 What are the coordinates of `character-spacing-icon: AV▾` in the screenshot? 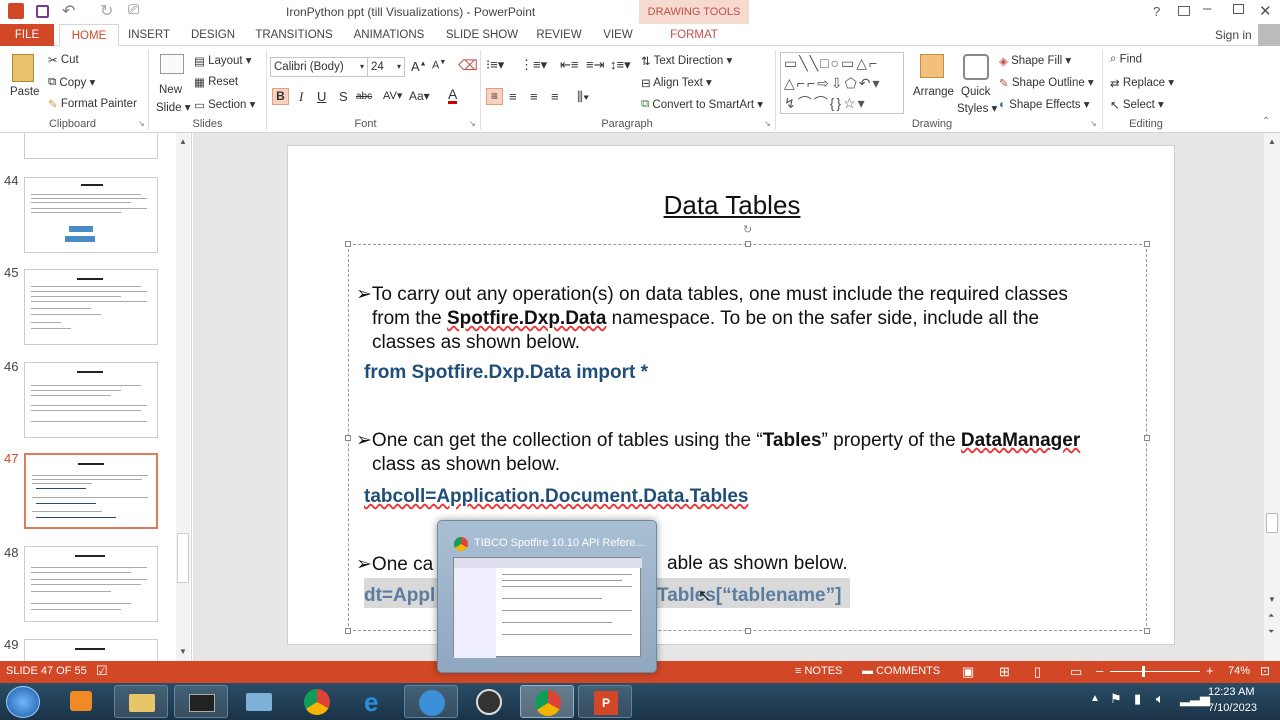 It's located at (392, 95).